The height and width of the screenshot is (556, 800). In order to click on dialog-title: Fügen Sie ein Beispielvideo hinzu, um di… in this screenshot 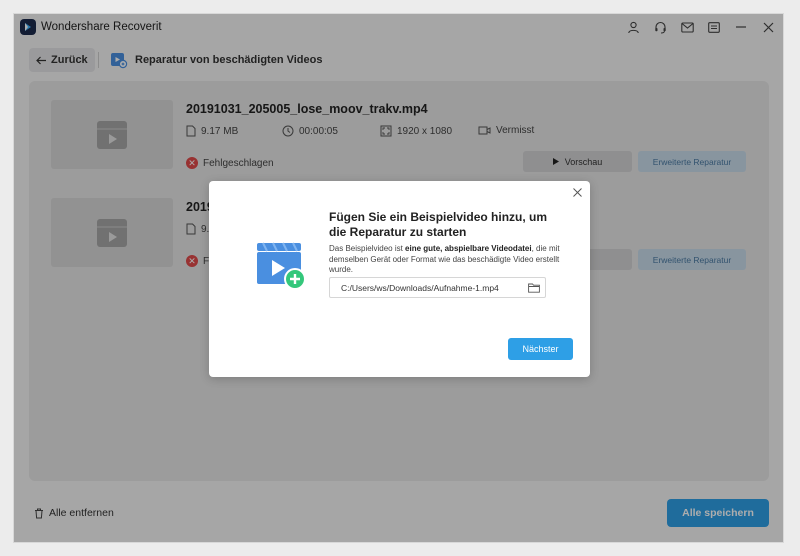, I will do `click(438, 224)`.